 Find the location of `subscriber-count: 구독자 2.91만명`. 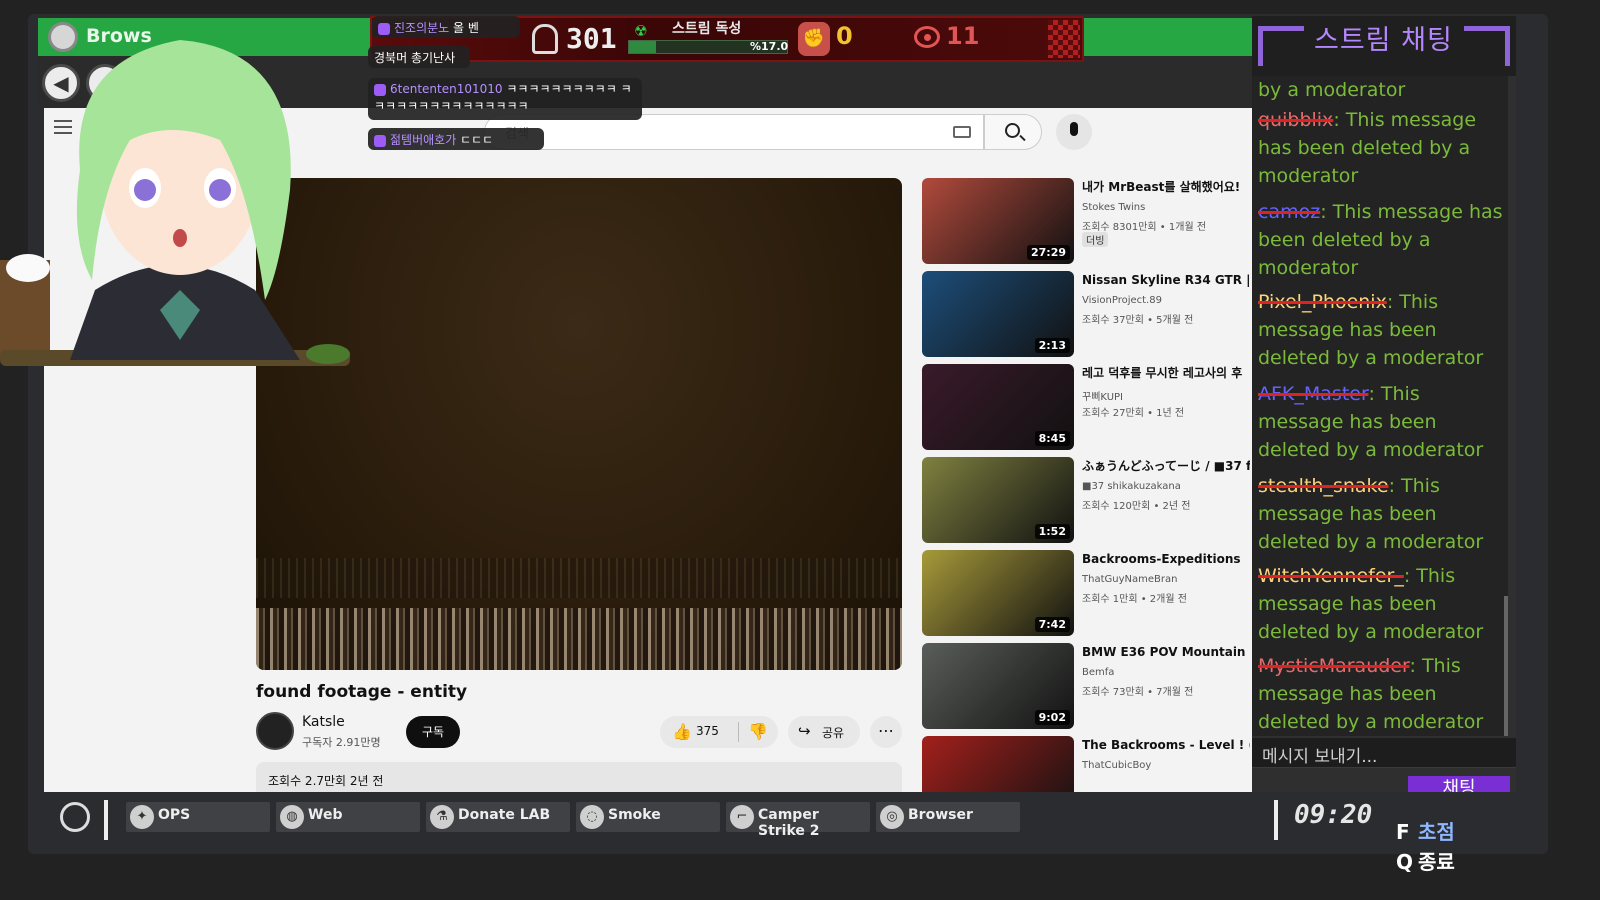

subscriber-count: 구독자 2.91만명 is located at coordinates (341, 742).